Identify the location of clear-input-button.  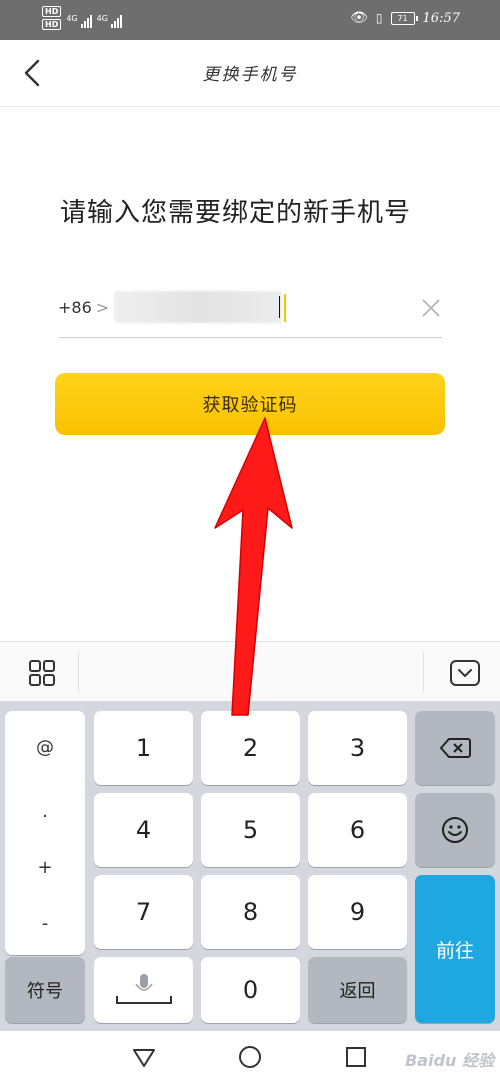
(431, 308).